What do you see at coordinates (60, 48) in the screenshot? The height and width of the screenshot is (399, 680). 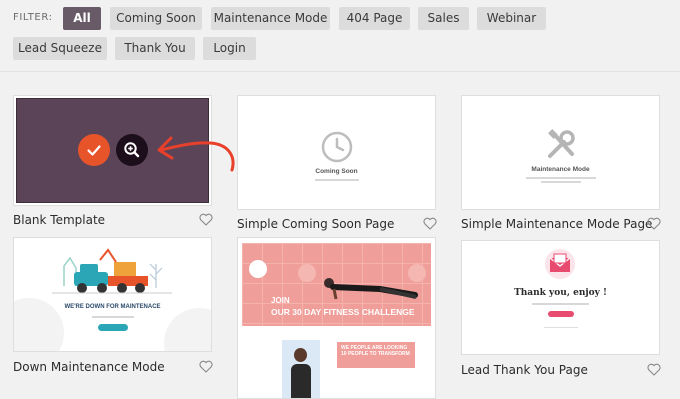 I see `filter-chip-lead-squeeze: Lead Squeeze` at bounding box center [60, 48].